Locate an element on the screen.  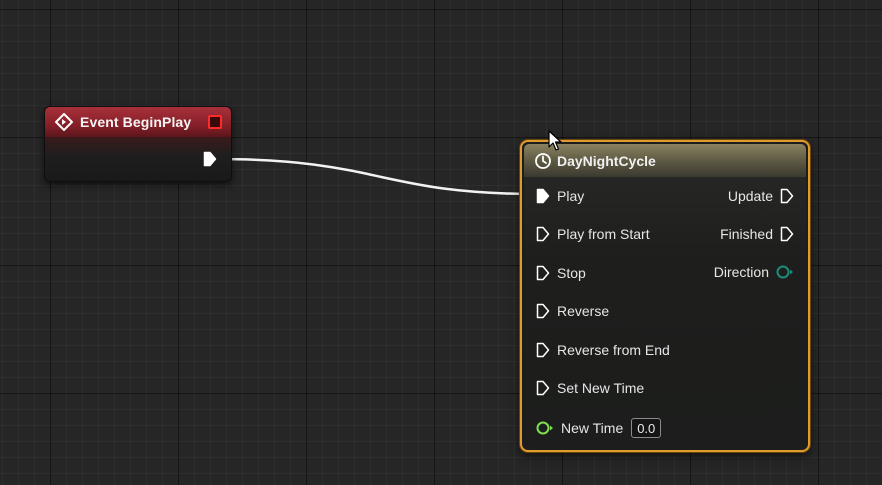
pin-row-set-new-time: Set New Time is located at coordinates (590, 388).